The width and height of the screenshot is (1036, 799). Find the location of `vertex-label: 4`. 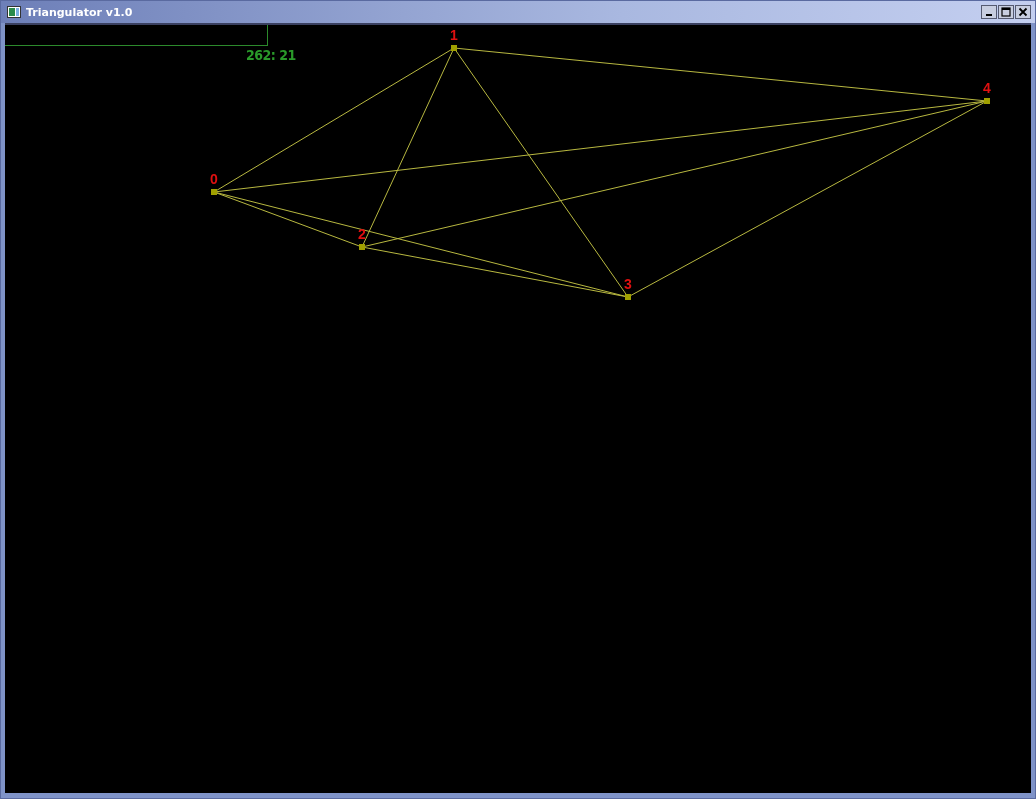

vertex-label: 4 is located at coordinates (987, 88).